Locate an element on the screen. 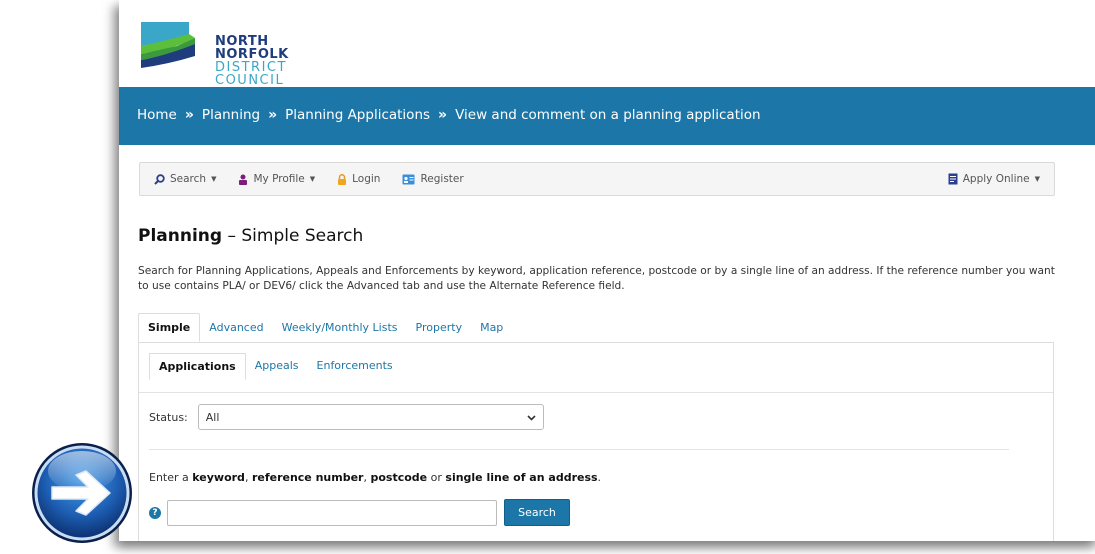  hint-reference-number: reference number is located at coordinates (307, 477).